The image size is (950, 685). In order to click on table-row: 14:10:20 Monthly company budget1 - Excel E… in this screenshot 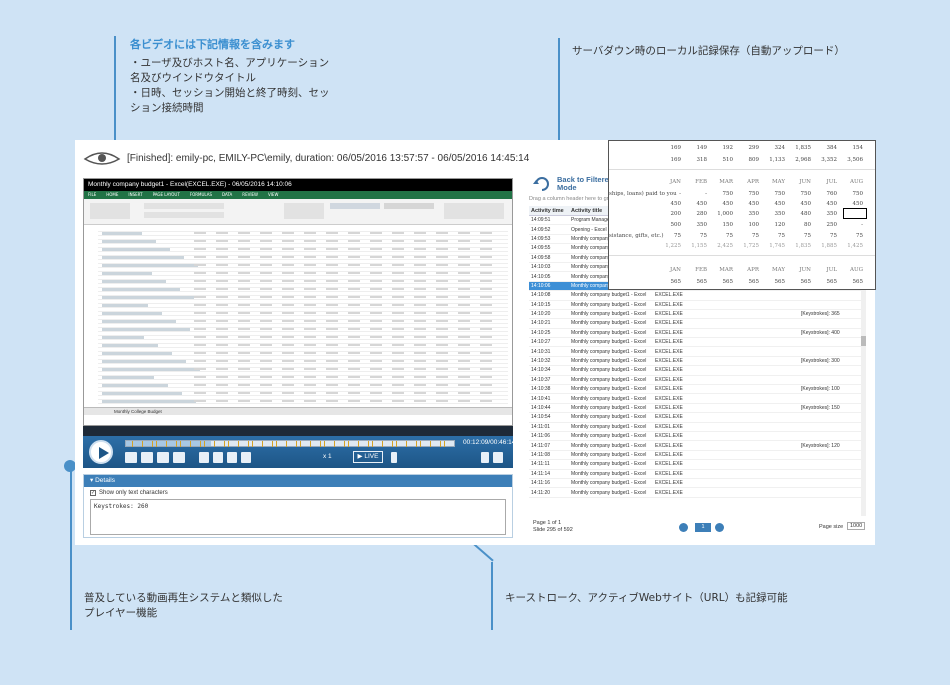, I will do `click(696, 315)`.